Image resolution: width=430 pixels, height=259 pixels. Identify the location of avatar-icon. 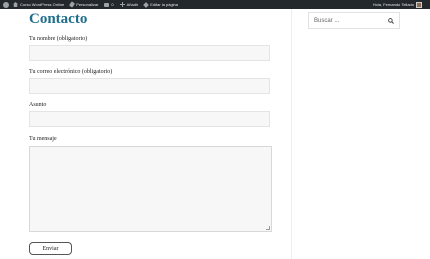
(419, 4).